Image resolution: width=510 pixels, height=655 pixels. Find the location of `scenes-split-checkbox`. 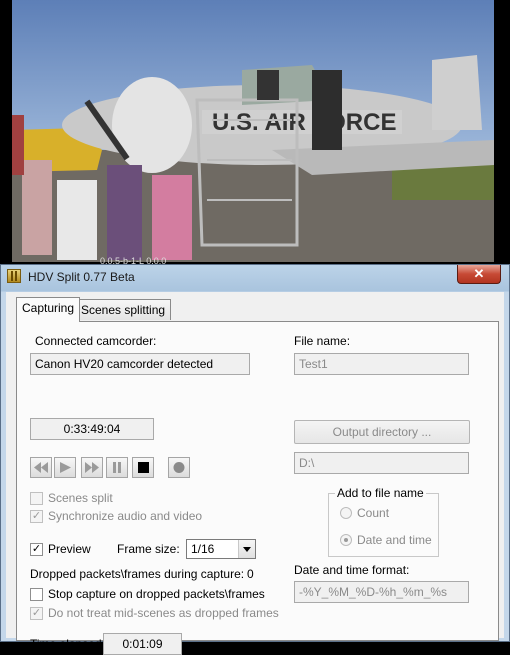

scenes-split-checkbox is located at coordinates (36, 498).